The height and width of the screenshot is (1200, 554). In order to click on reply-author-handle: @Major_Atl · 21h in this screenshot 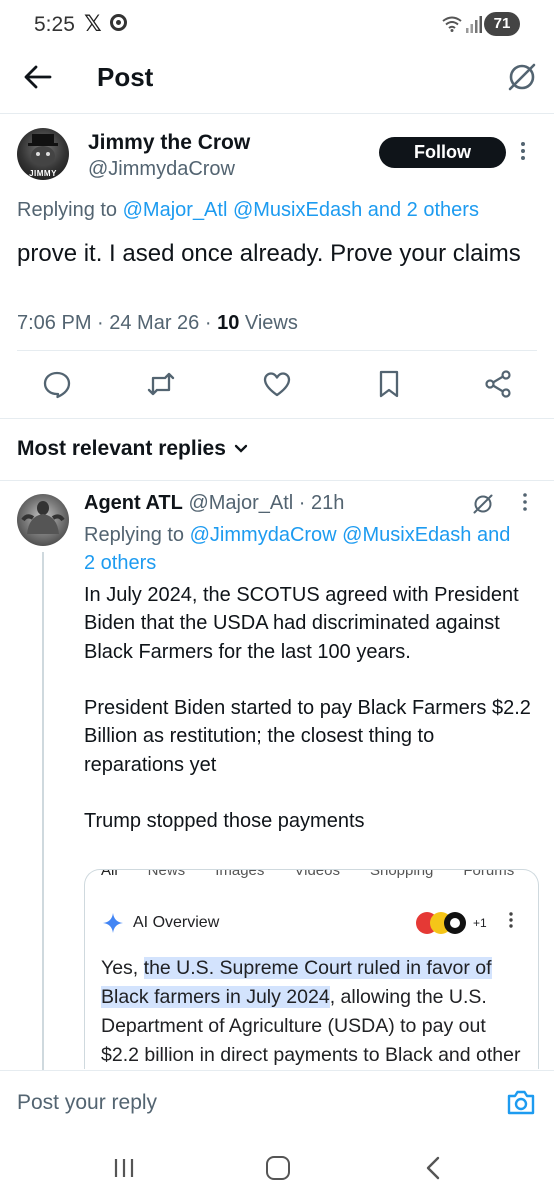, I will do `click(266, 503)`.